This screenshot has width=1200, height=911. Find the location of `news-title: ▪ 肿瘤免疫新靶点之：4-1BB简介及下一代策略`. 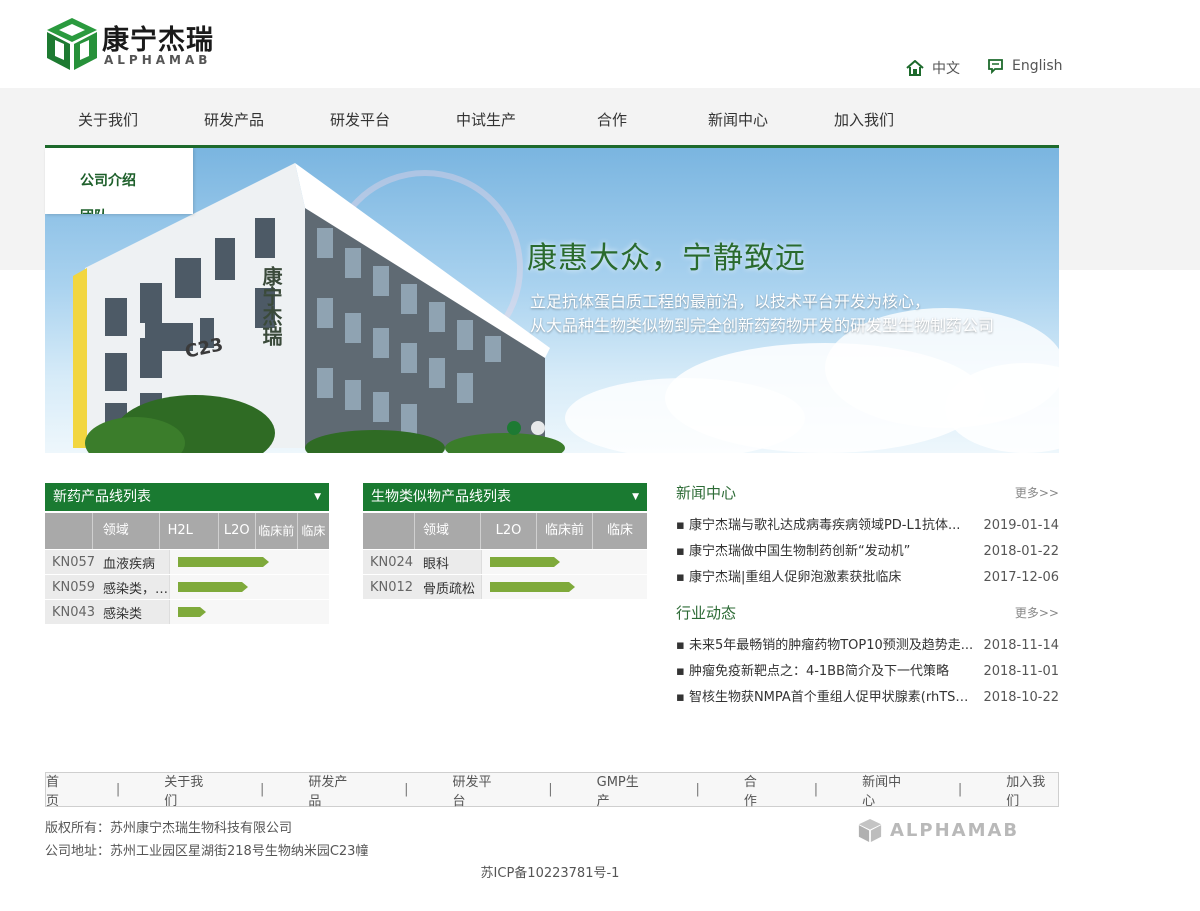

news-title: ▪ 肿瘤免疫新靶点之：4-1BB简介及下一代策略 is located at coordinates (813, 671).